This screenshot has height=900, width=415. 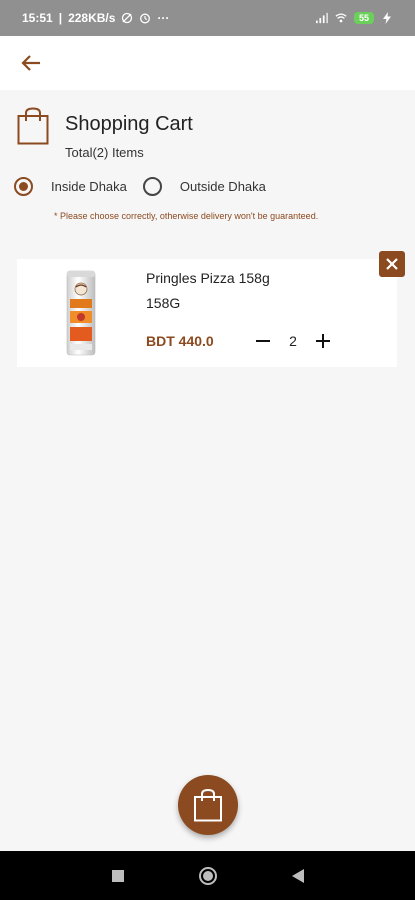 I want to click on charging-icon, so click(x=387, y=18).